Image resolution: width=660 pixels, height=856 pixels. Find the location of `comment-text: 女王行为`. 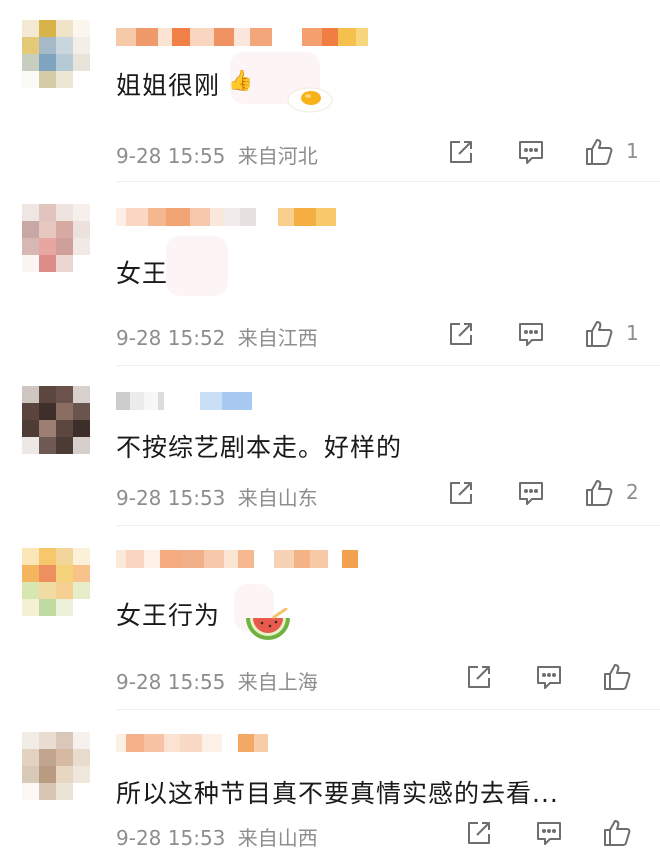

comment-text: 女王行为 is located at coordinates (168, 615).